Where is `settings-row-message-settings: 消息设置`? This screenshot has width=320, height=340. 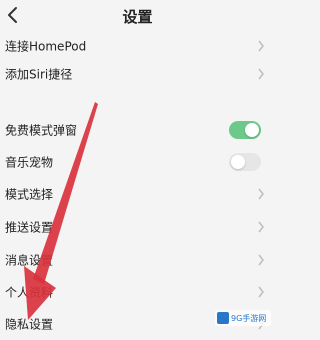 settings-row-message-settings: 消息设置 is located at coordinates (137, 260).